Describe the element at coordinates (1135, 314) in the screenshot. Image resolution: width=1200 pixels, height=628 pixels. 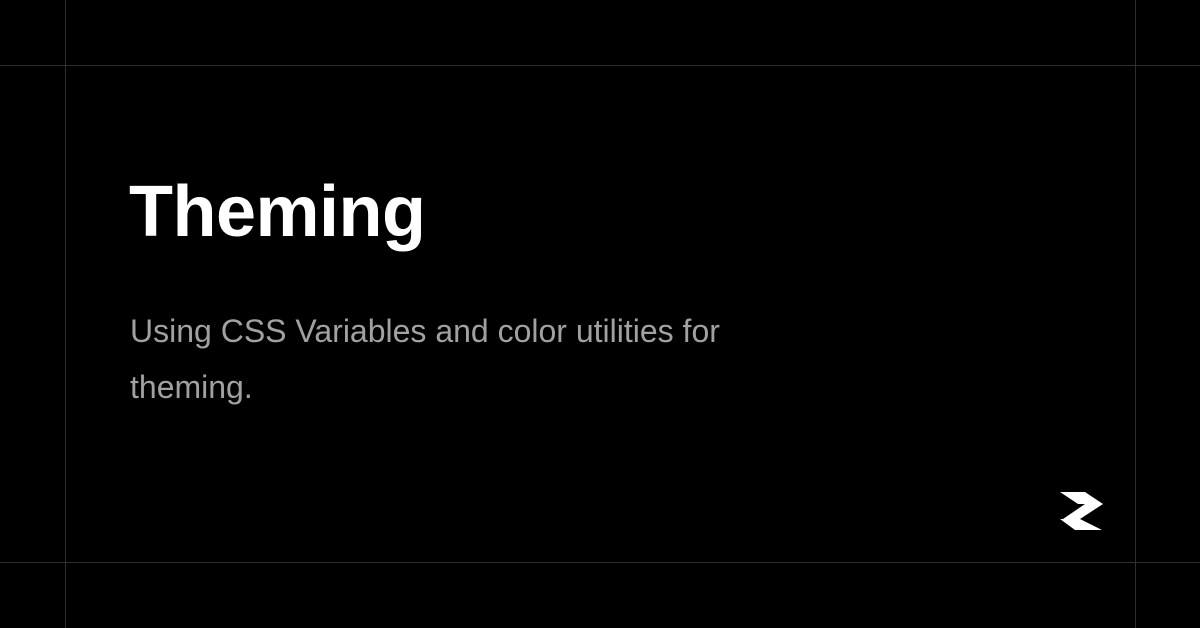
I see `grid-line-right` at that location.